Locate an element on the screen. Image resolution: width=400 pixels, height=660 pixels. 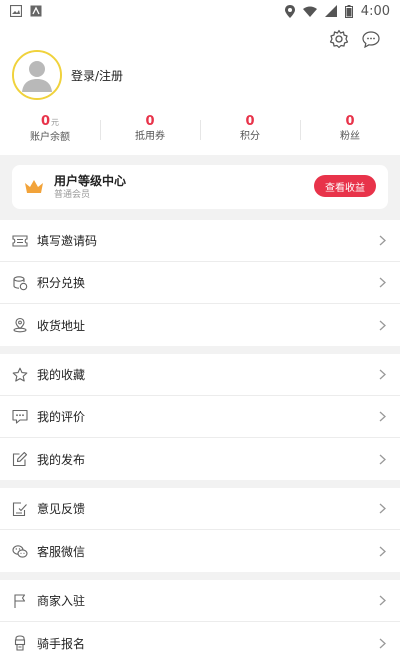
flag-icon is located at coordinates (20, 601).